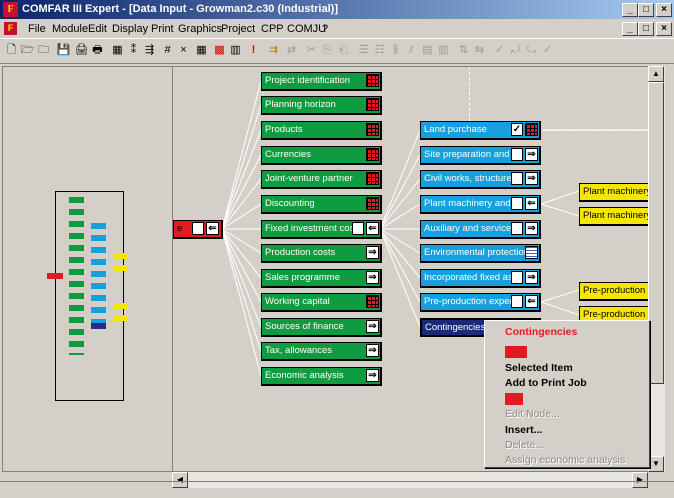 Image resolution: width=674 pixels, height=498 pixels. I want to click on root-node-checkbox, so click(198, 228).